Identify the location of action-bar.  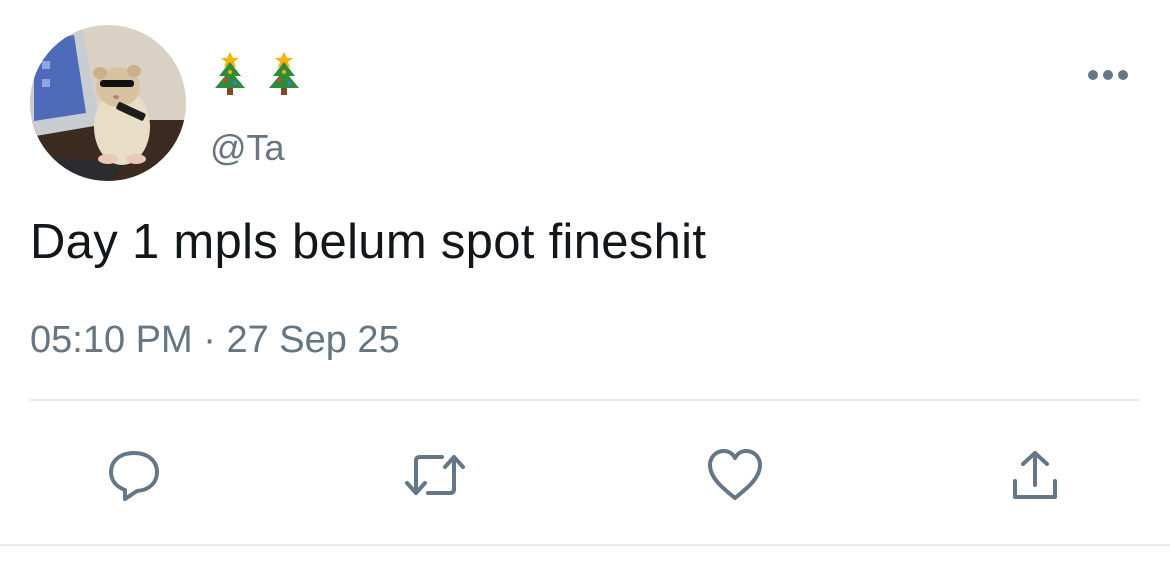
(585, 475).